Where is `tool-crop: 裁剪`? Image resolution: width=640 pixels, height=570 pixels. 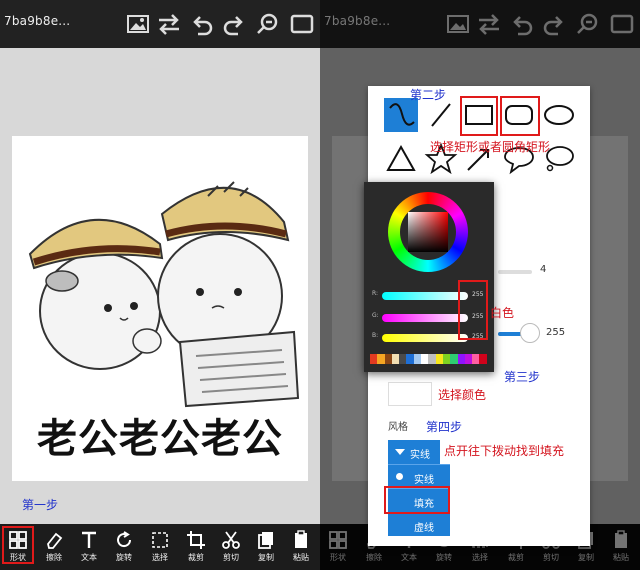 tool-crop: 裁剪 is located at coordinates (196, 547).